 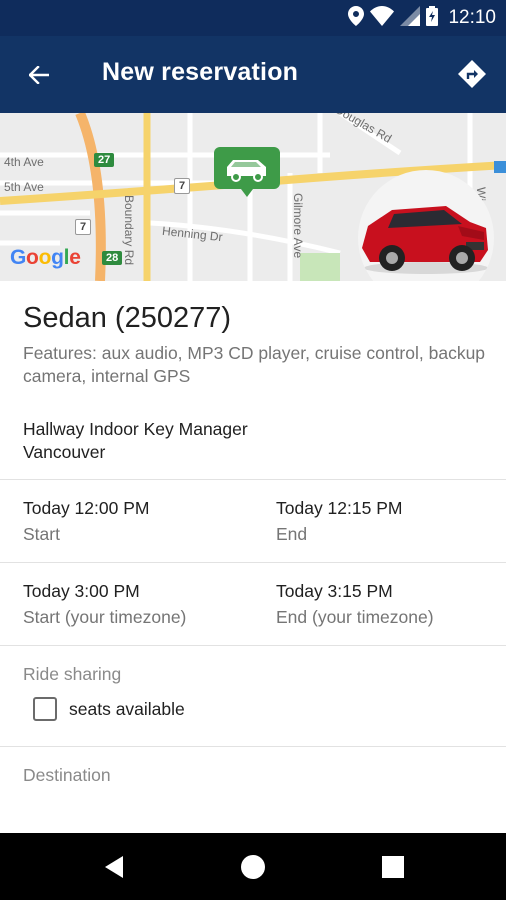 I want to click on signal-icon, so click(x=410, y=18).